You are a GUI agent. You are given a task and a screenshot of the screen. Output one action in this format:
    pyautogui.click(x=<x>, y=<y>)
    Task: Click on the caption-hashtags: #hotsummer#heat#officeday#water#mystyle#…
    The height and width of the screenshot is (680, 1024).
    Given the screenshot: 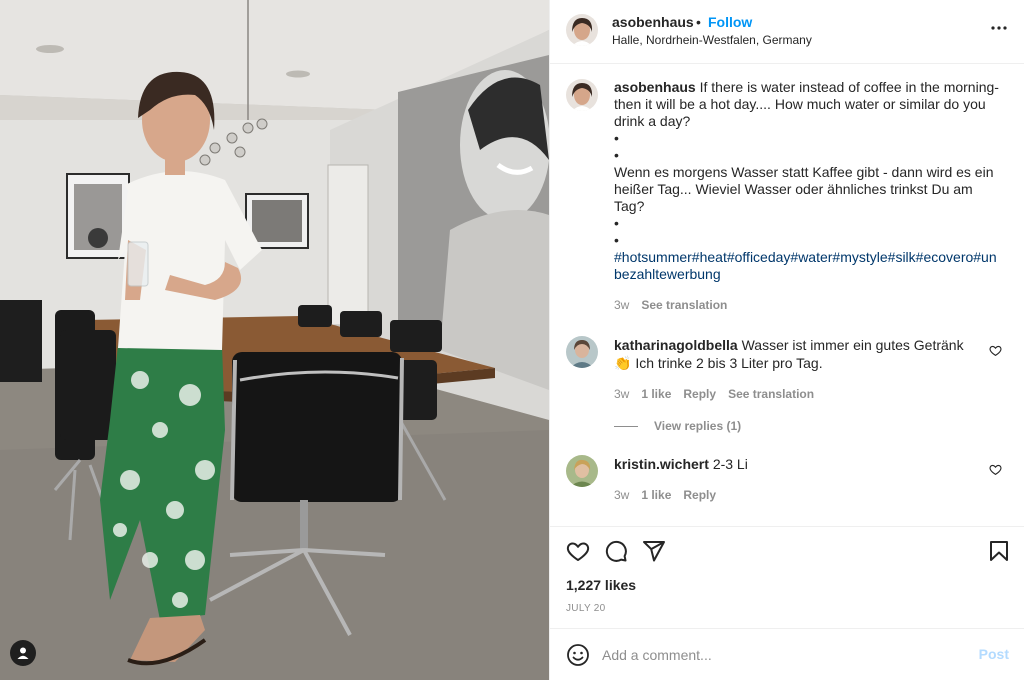 What is the action you would take?
    pyautogui.click(x=806, y=266)
    